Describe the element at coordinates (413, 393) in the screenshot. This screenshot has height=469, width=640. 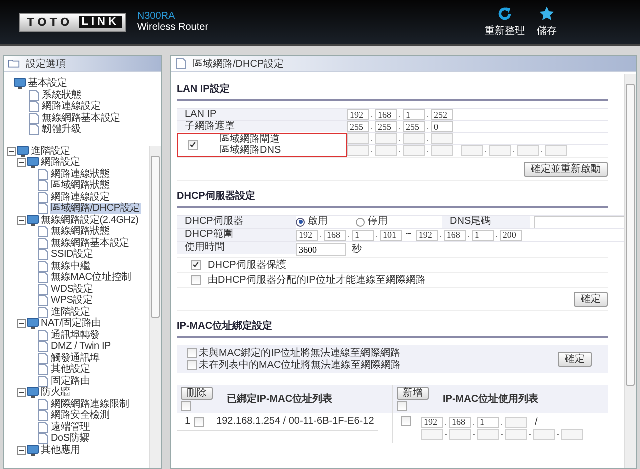
I see `add-button: 新增` at that location.